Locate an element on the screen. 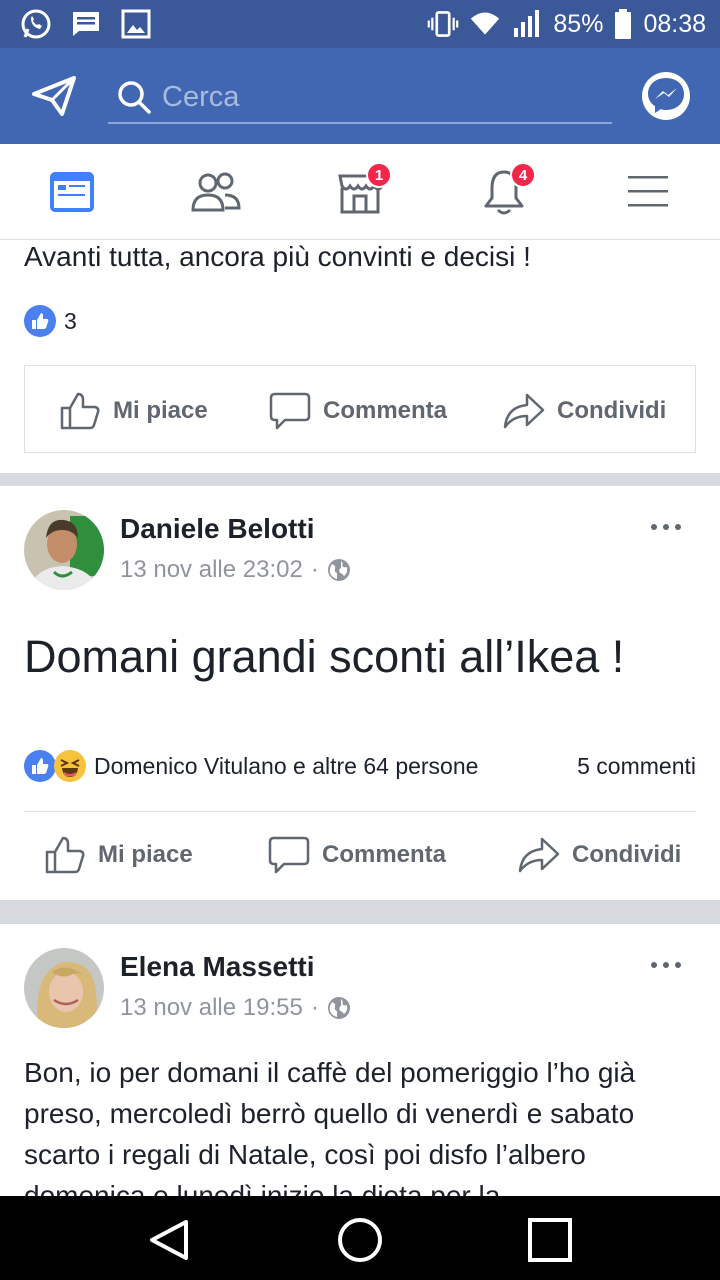  post-time: 13 nov alle 23:02 is located at coordinates (211, 570).